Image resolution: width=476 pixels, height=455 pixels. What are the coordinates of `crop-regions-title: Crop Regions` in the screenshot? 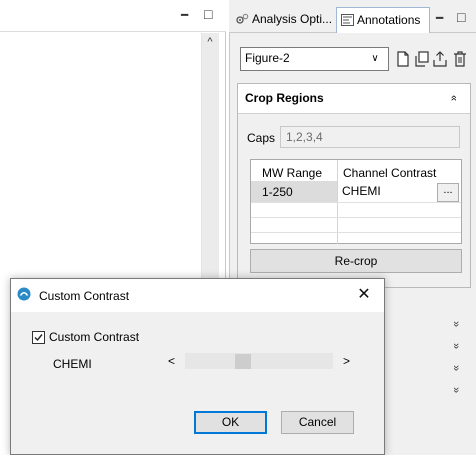 It's located at (284, 98).